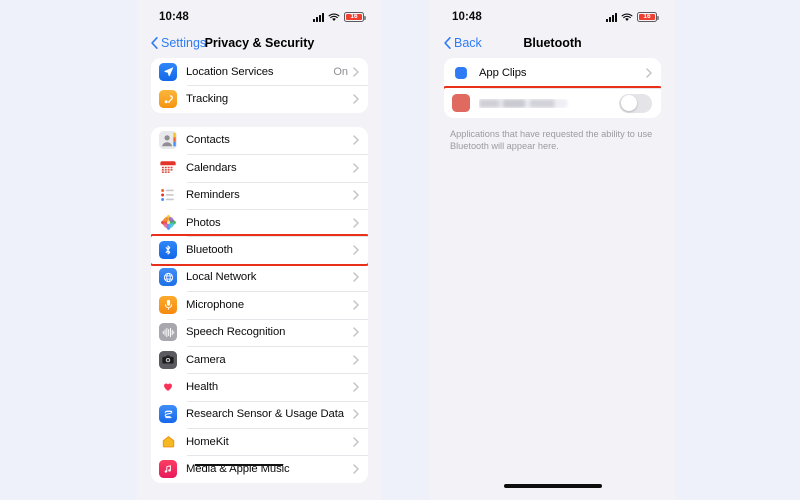 This screenshot has height=500, width=800. I want to click on list-item-label: Health, so click(202, 386).